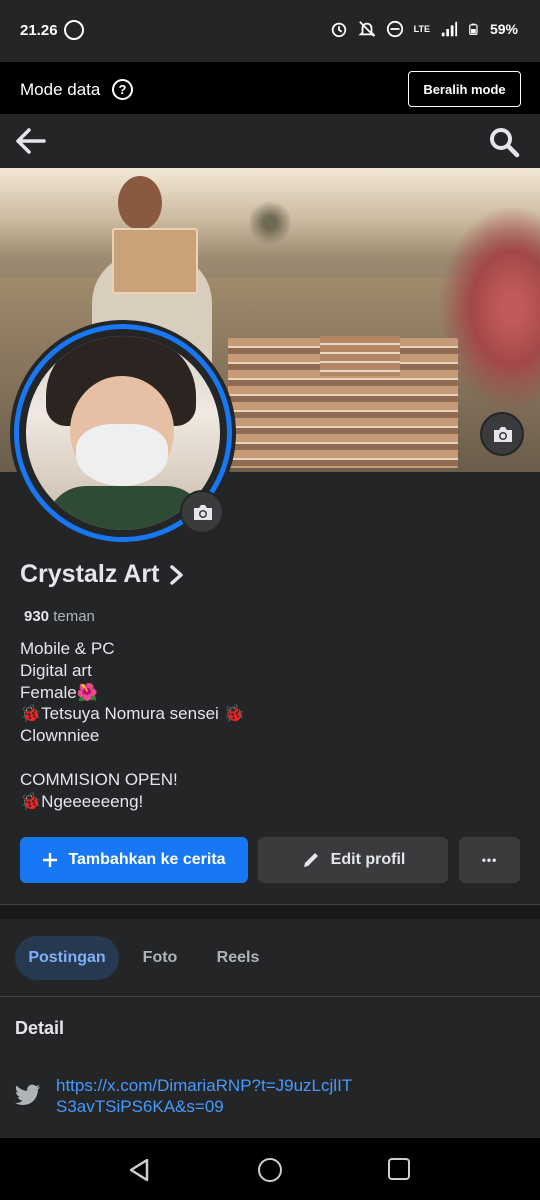 This screenshot has height=1200, width=540. Describe the element at coordinates (473, 29) in the screenshot. I see `battery-icon` at that location.